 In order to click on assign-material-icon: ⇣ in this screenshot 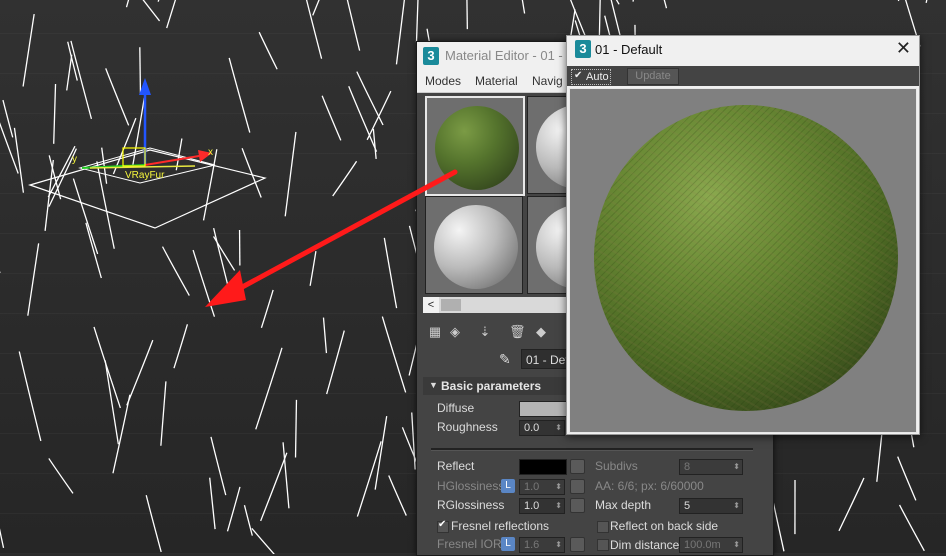, I will do `click(485, 332)`.